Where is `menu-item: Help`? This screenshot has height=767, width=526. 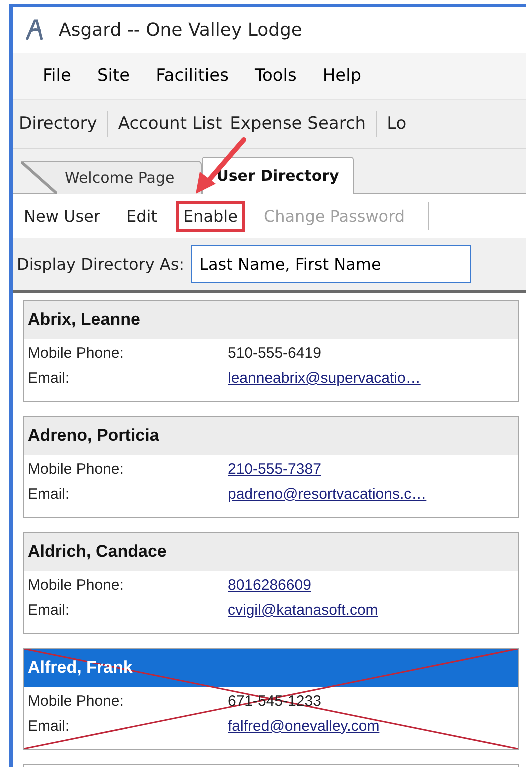 menu-item: Help is located at coordinates (342, 76).